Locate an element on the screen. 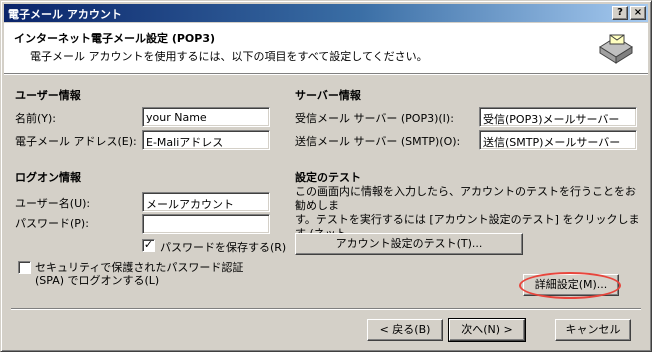 The image size is (652, 352). title-bar: 電子メール アカウント ? × is located at coordinates (326, 13).